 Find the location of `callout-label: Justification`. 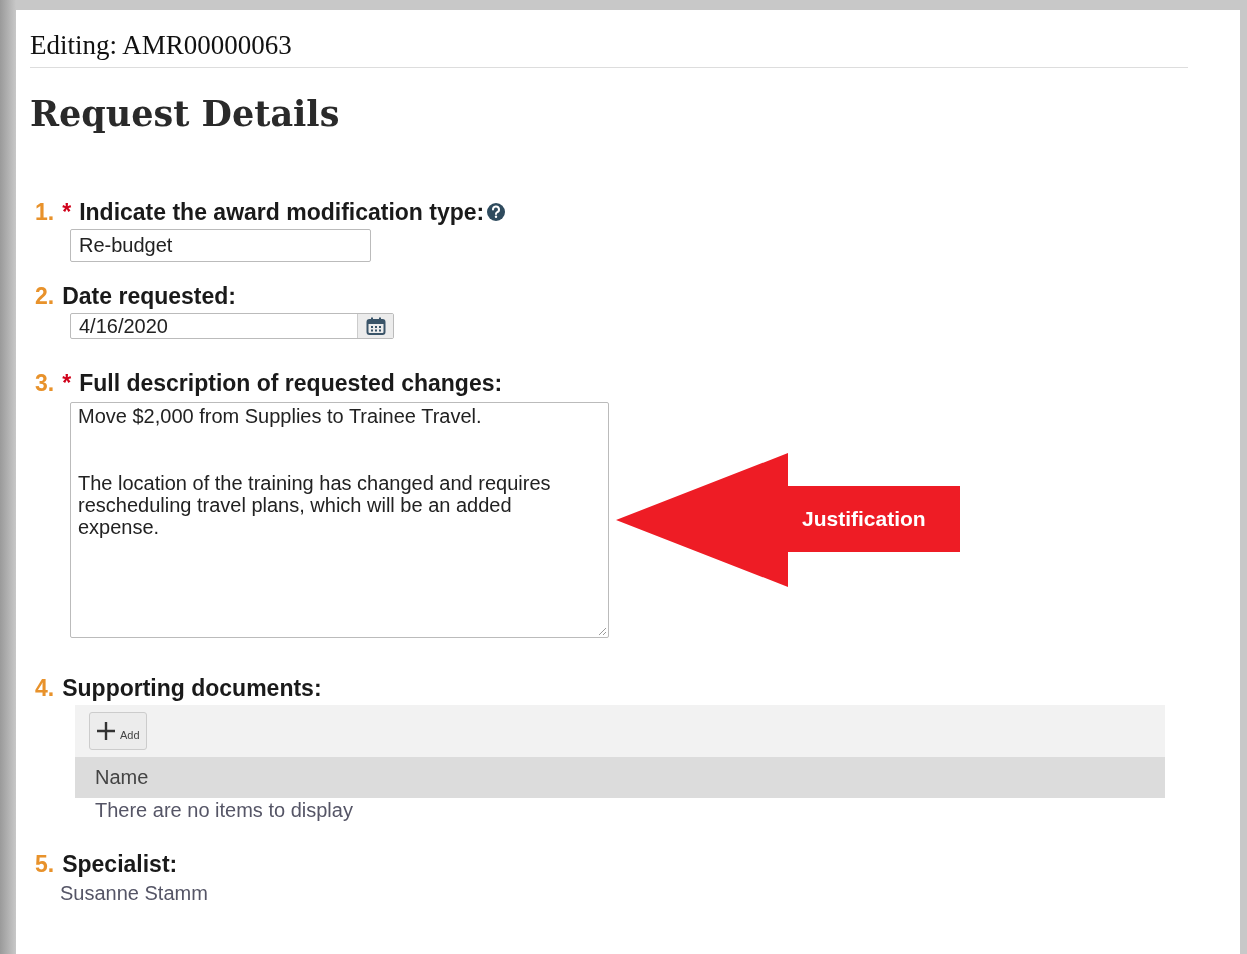

callout-label: Justification is located at coordinates (864, 519).